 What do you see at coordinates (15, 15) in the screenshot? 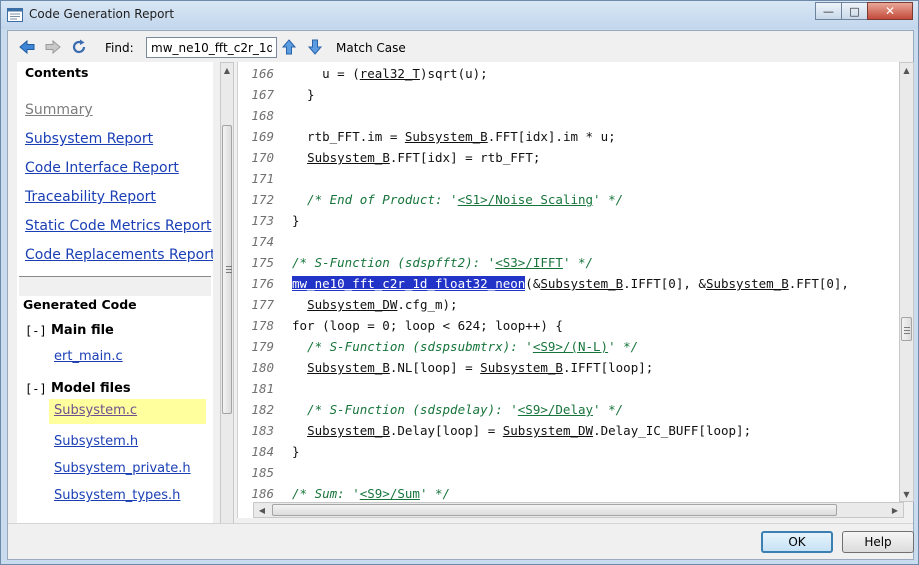
I see `report-app-icon` at bounding box center [15, 15].